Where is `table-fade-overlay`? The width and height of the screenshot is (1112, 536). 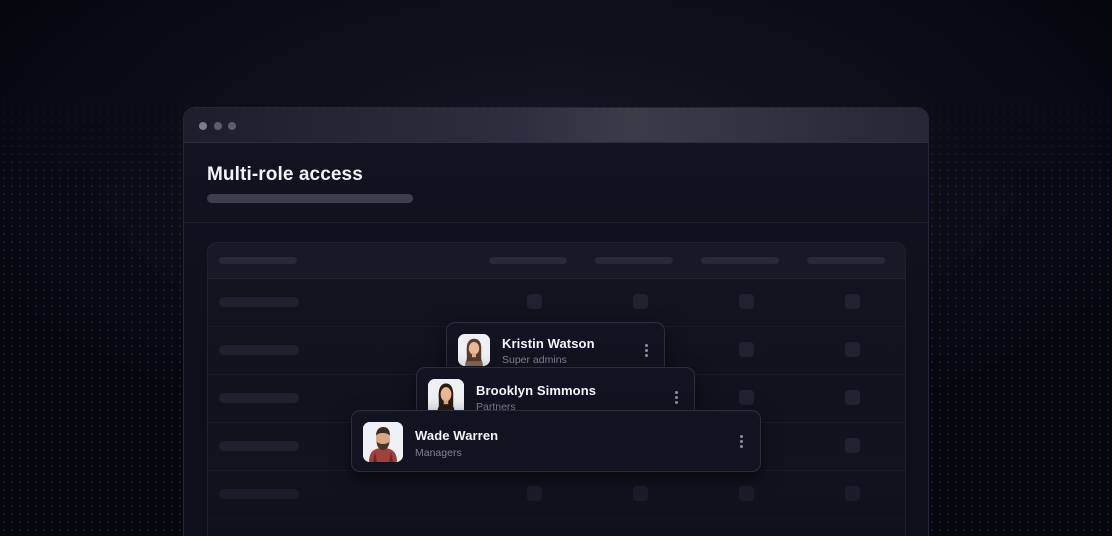 table-fade-overlay is located at coordinates (556, 499).